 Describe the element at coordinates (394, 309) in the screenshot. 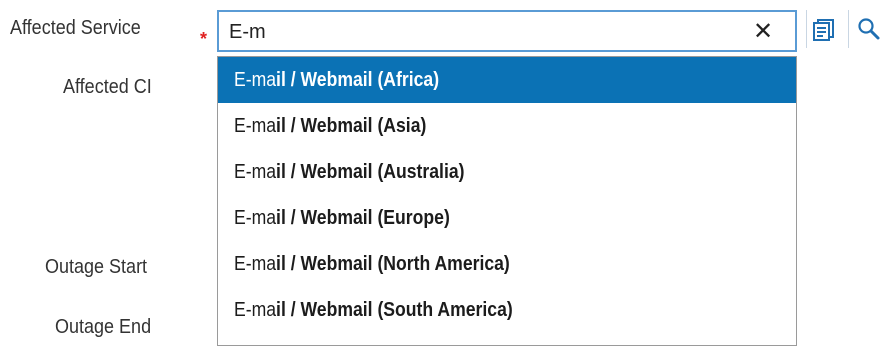

I see `option-rest-text: il / Webmail (South America)` at that location.